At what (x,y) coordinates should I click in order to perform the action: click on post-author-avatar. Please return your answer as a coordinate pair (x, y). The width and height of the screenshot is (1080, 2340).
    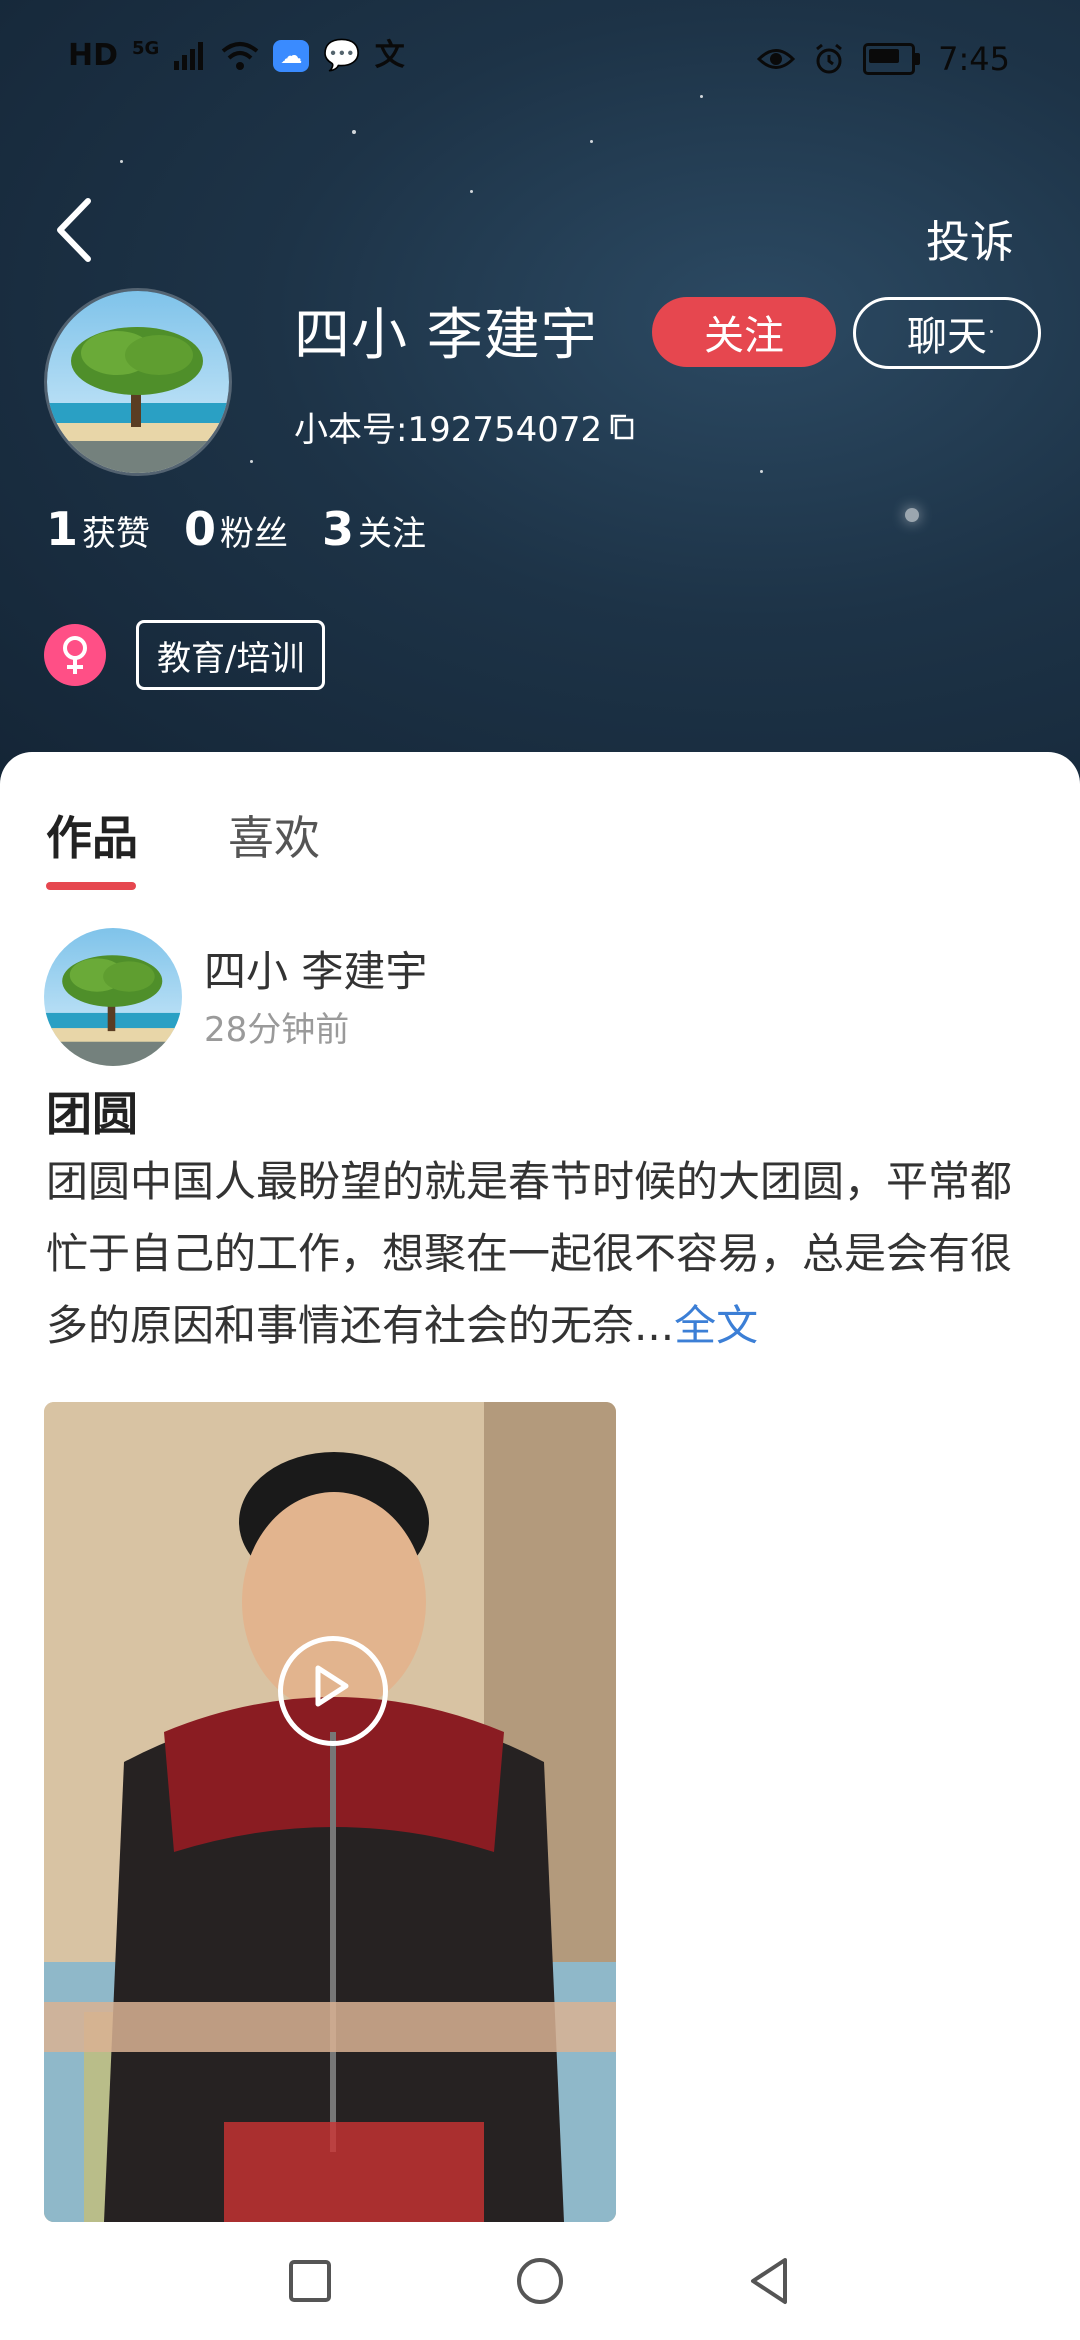
    Looking at the image, I should click on (113, 997).